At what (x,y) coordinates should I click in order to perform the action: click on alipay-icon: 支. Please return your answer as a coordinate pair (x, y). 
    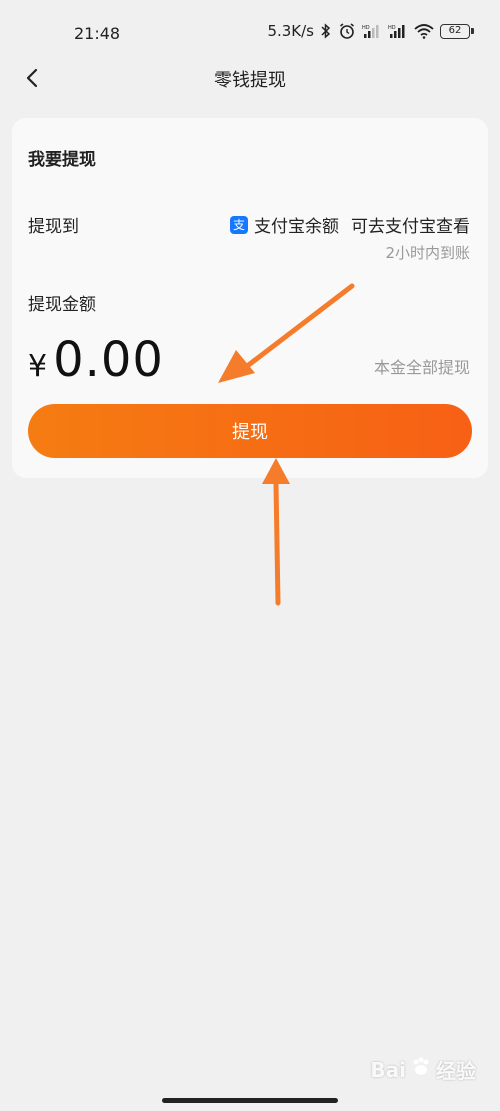
    Looking at the image, I should click on (239, 224).